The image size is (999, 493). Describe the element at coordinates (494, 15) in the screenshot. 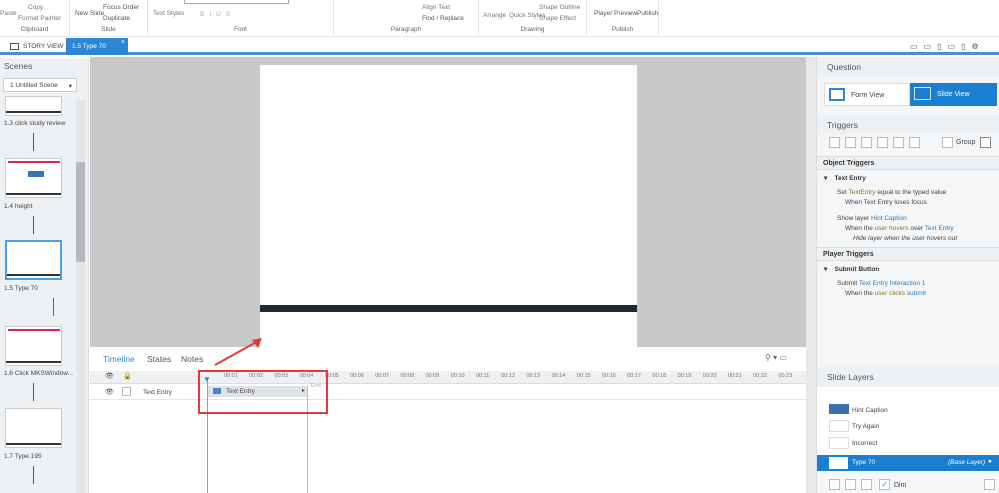

I see `arrange-button: Arrange` at that location.